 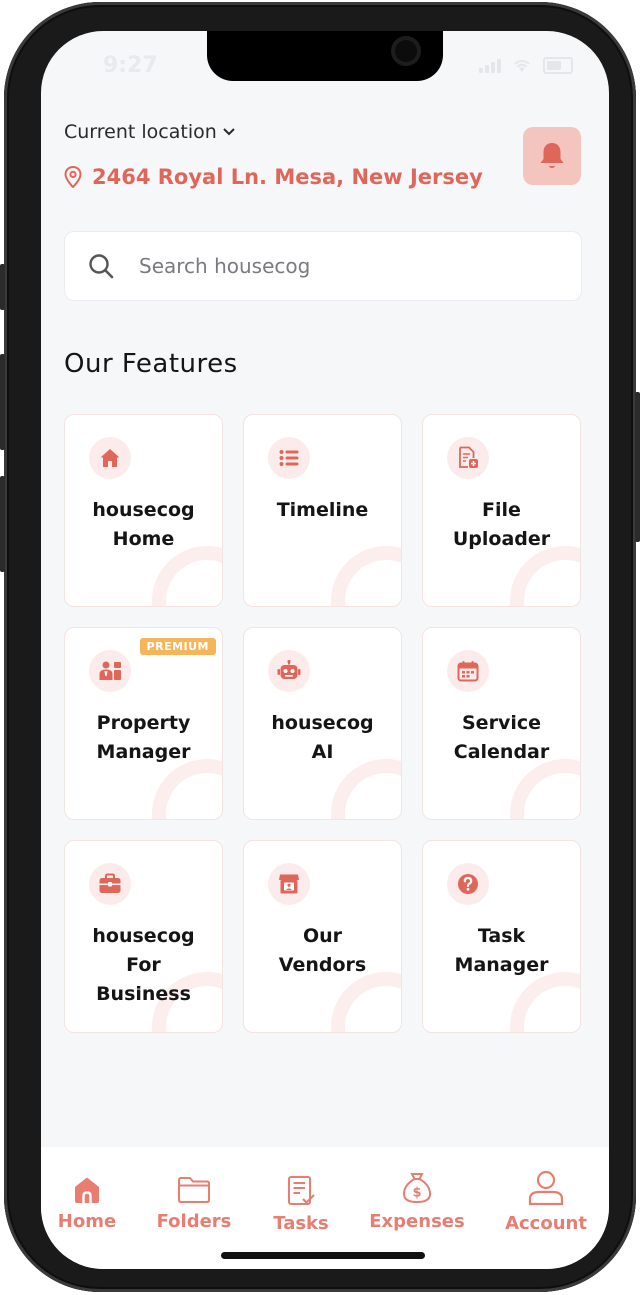 I want to click on location-label: Current location, so click(x=140, y=132).